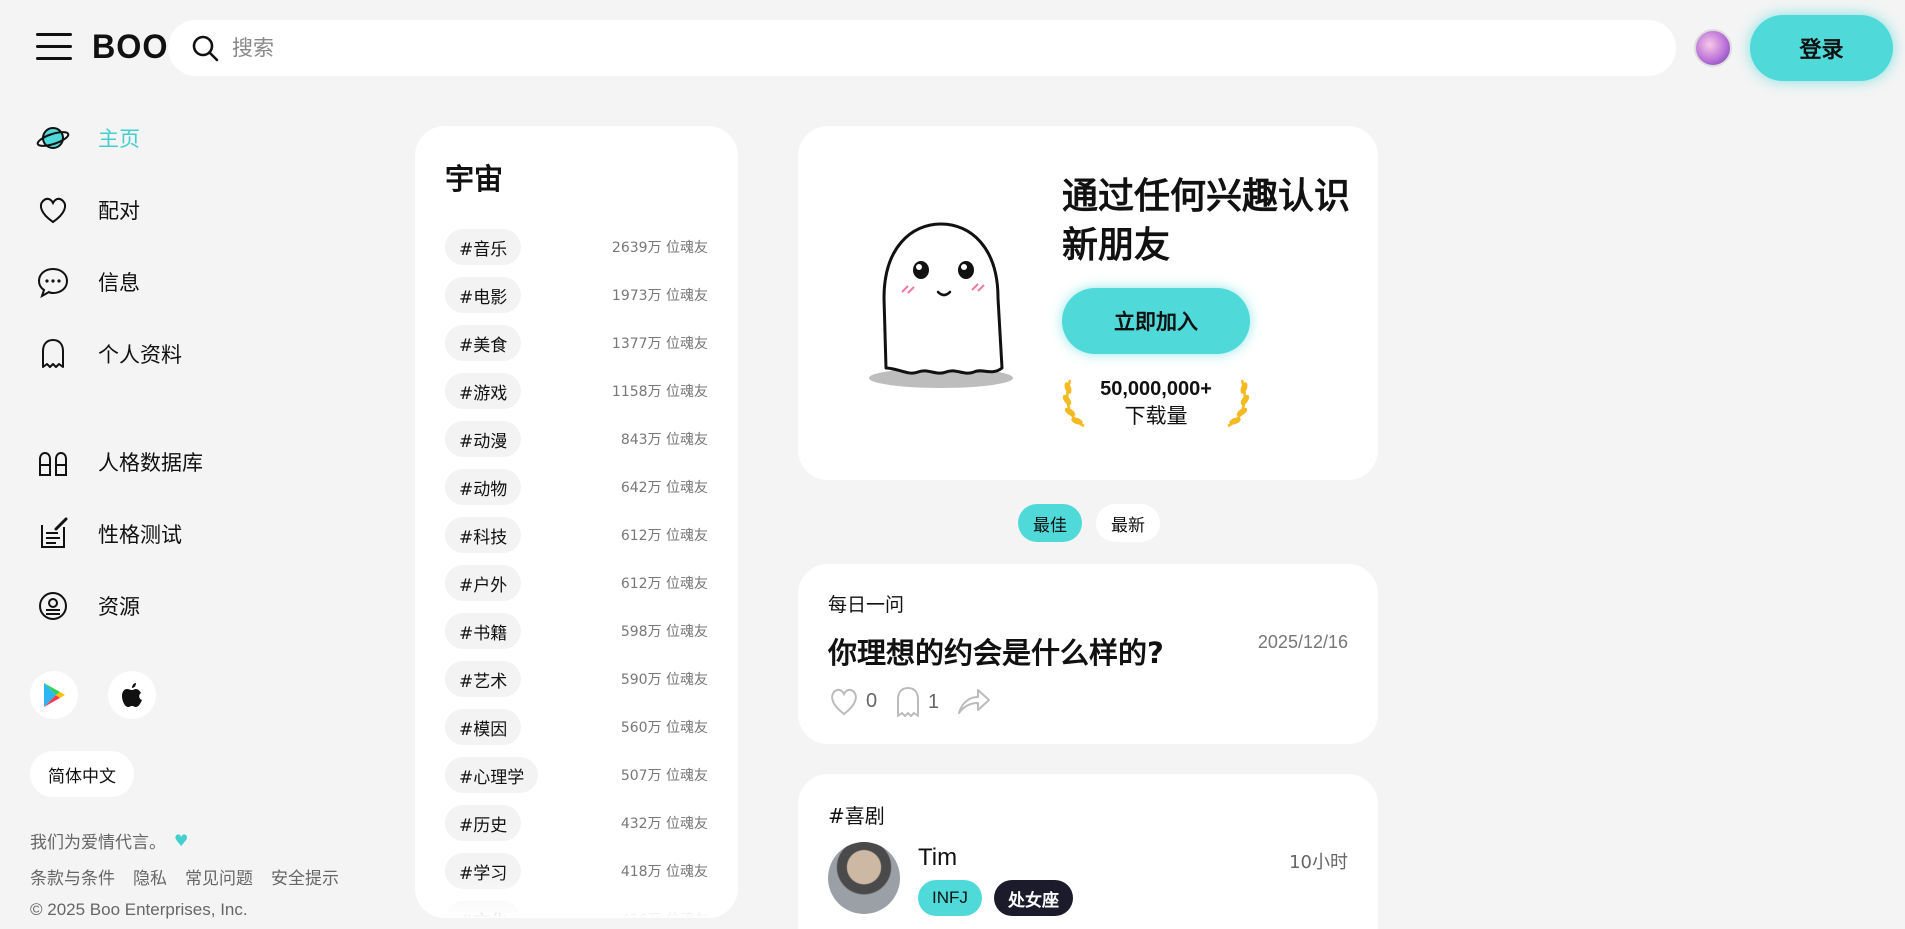  Describe the element at coordinates (140, 535) in the screenshot. I see `sidebar-item-label: 性格测试` at that location.